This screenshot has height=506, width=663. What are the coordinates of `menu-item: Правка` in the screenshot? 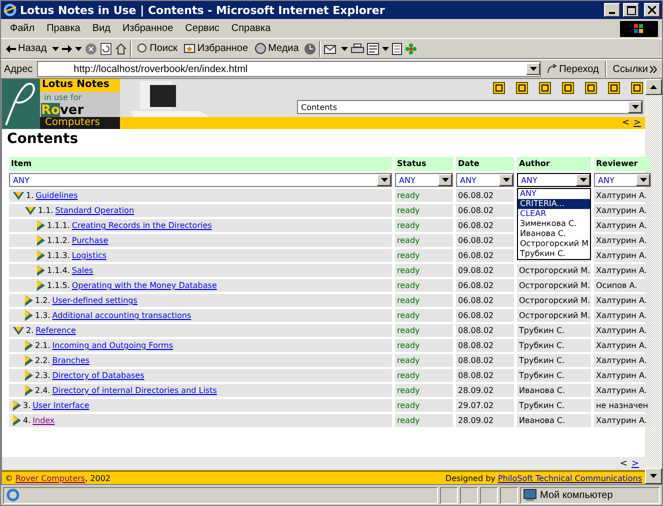 It's located at (64, 28).